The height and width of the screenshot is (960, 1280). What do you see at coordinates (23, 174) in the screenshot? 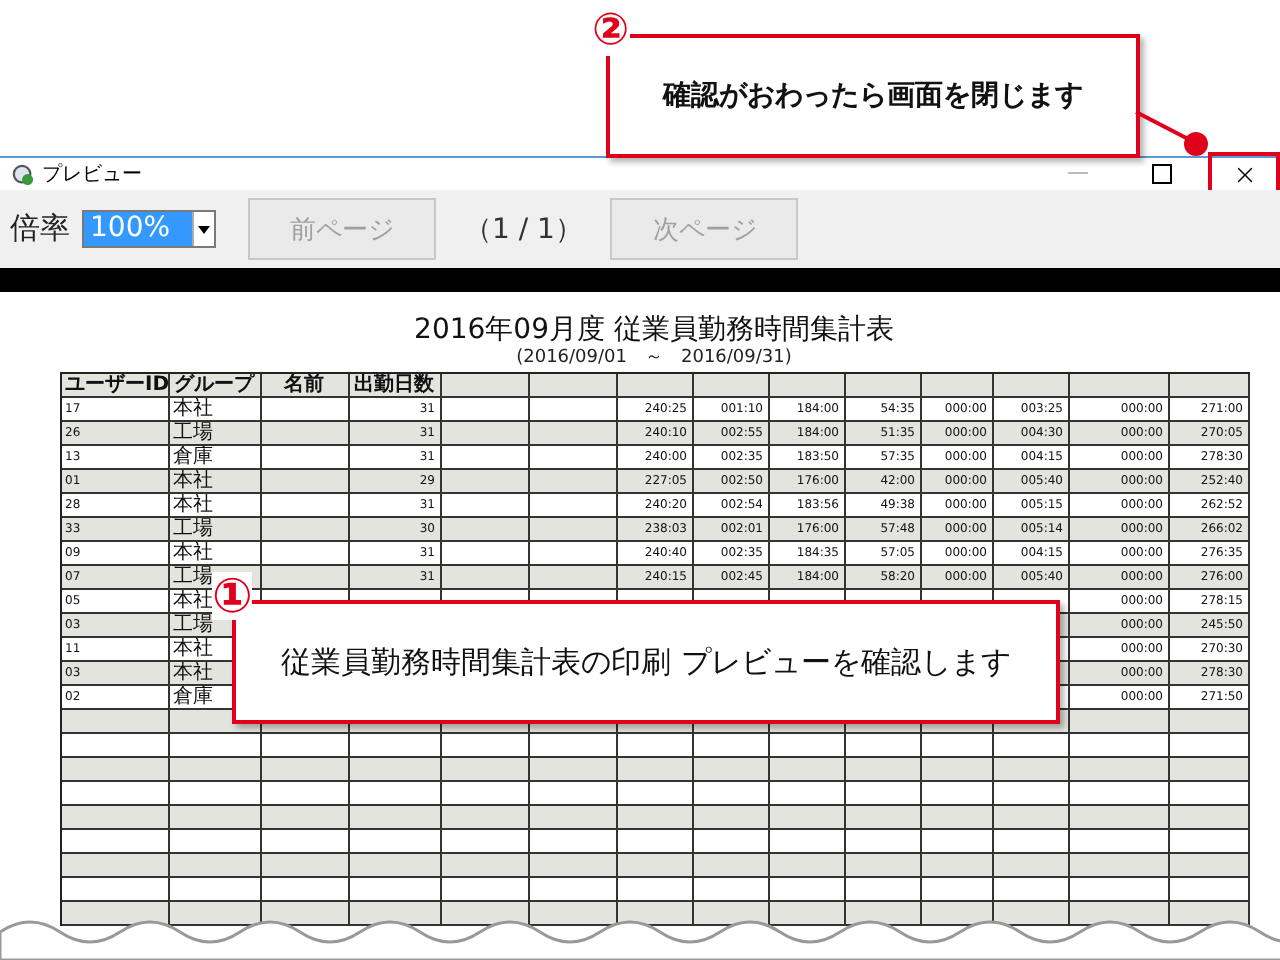
I see `app-icon` at bounding box center [23, 174].